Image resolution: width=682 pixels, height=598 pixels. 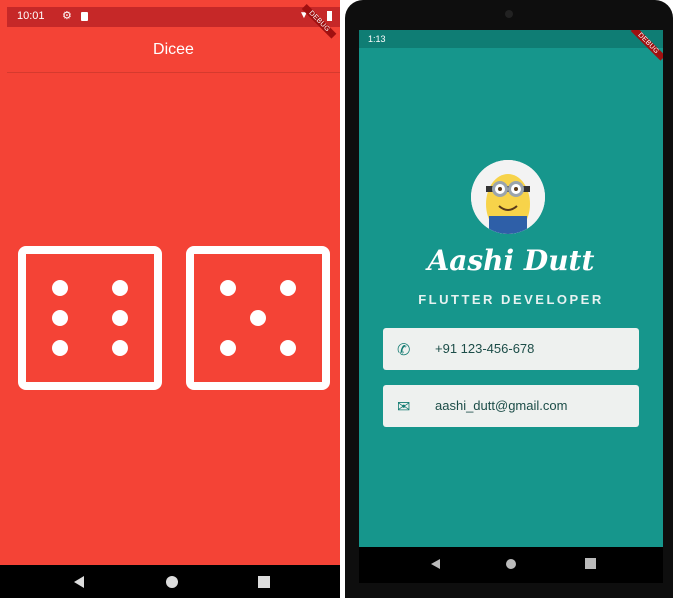 I want to click on email-icon: ✉, so click(x=404, y=407).